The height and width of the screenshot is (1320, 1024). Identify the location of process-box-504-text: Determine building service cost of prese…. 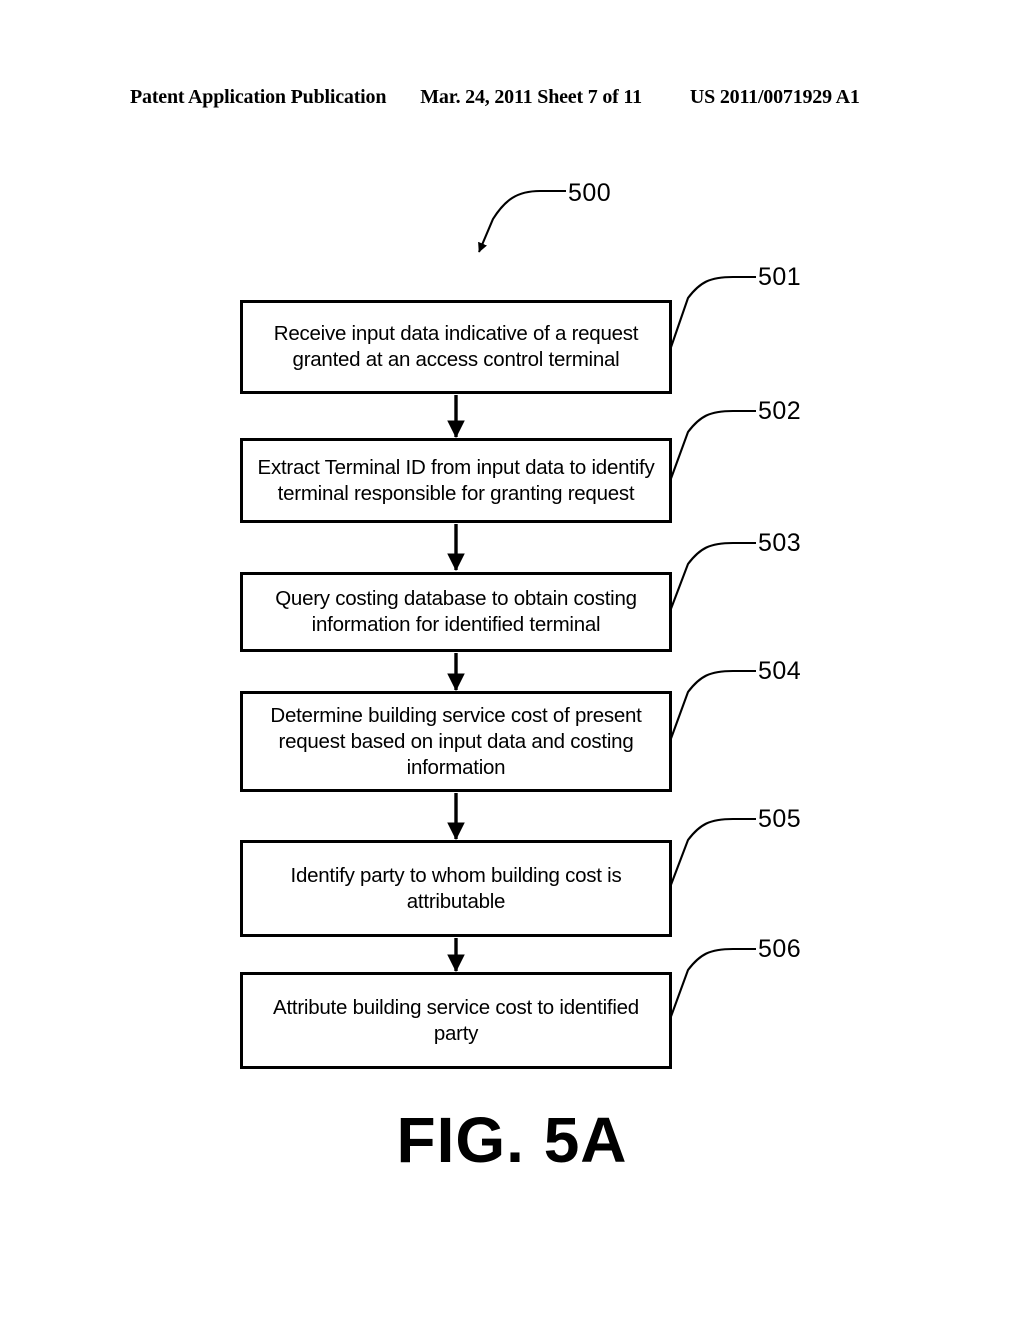
(456, 741).